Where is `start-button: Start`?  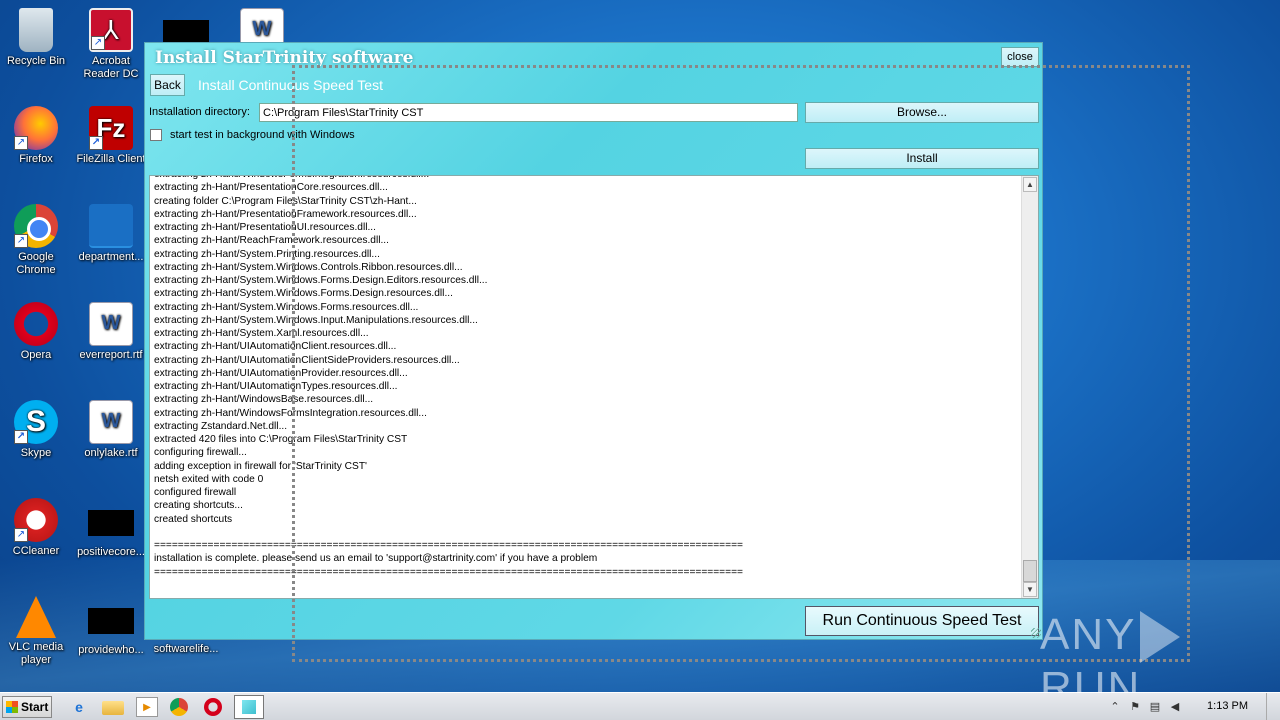 start-button: Start is located at coordinates (27, 707).